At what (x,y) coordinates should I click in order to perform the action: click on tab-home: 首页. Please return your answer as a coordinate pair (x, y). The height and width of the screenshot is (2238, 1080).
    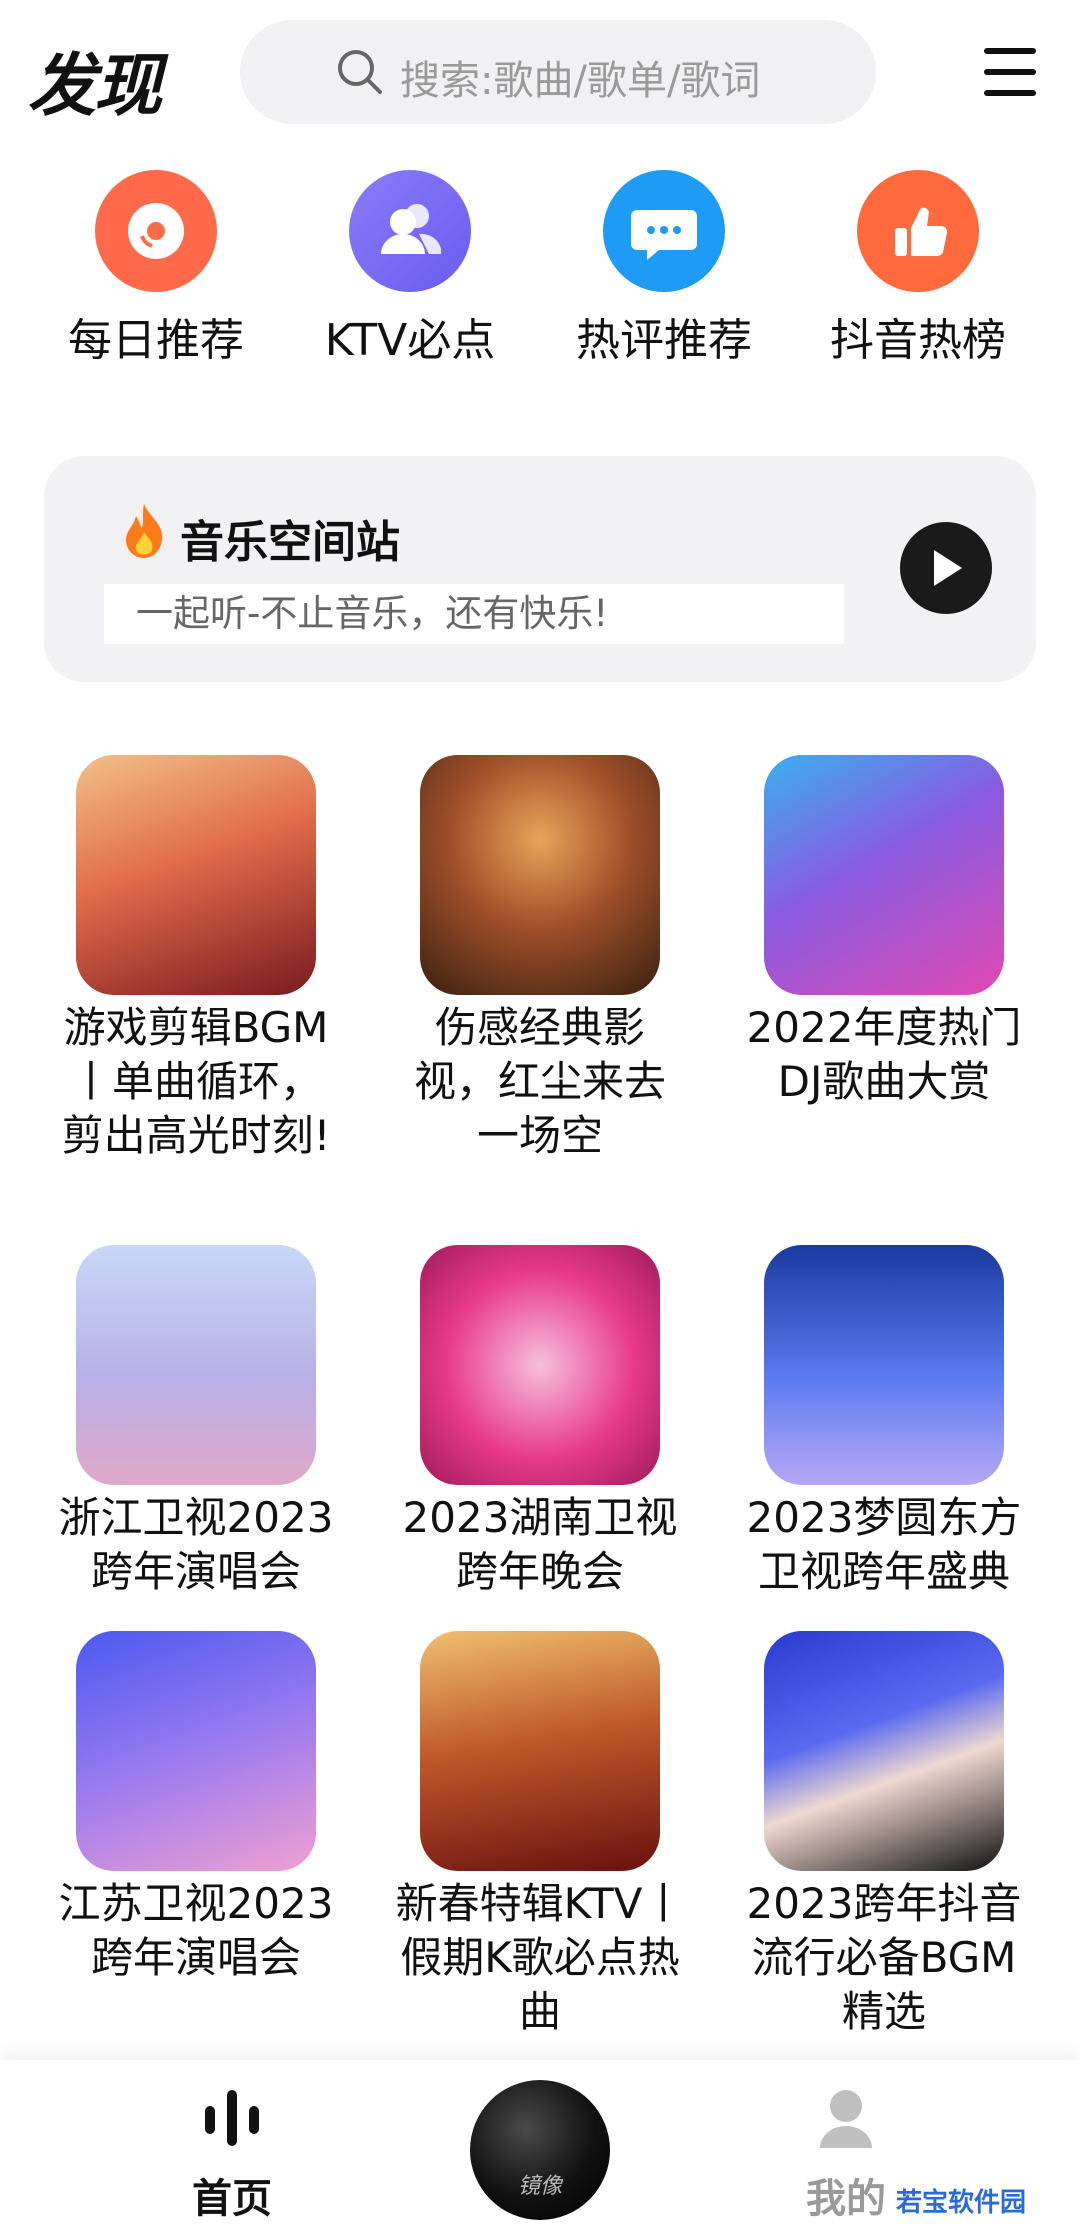
    Looking at the image, I should click on (232, 2155).